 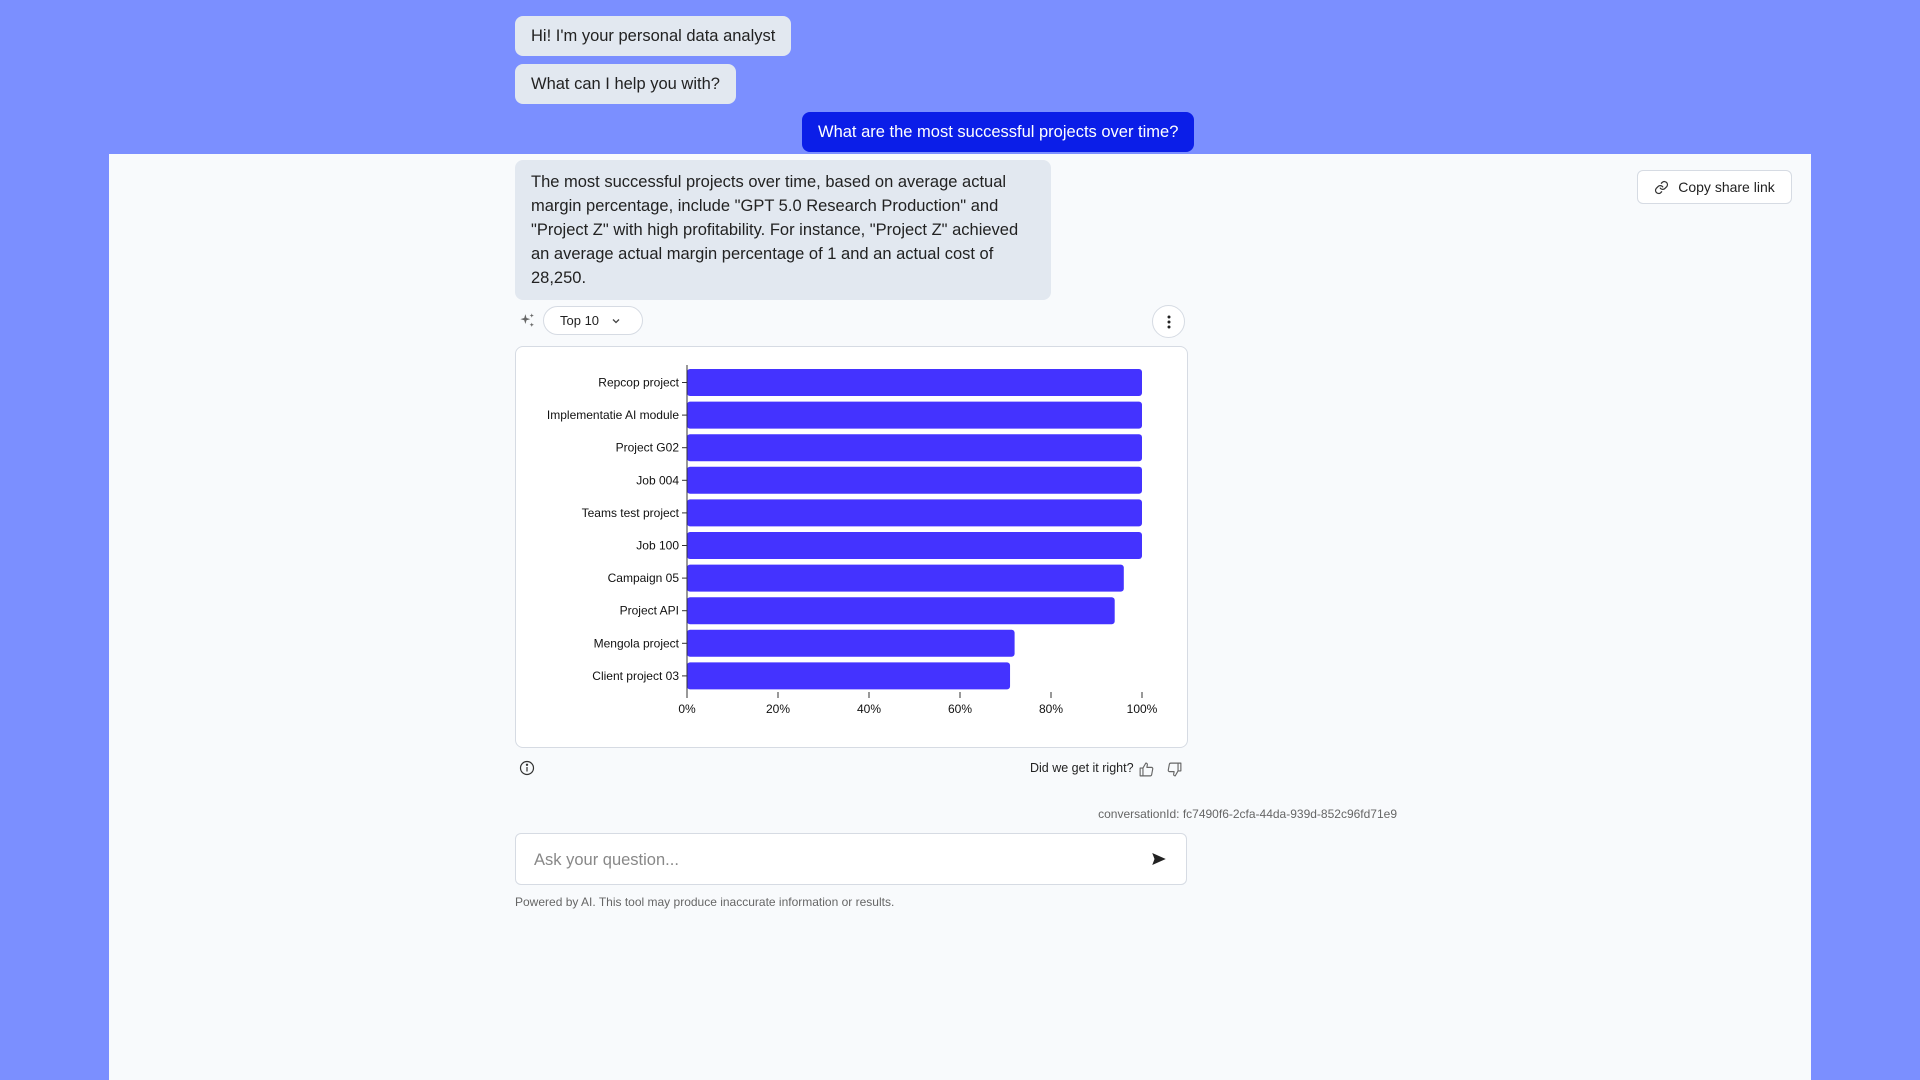 I want to click on more-vertical-icon, so click(x=1168, y=321).